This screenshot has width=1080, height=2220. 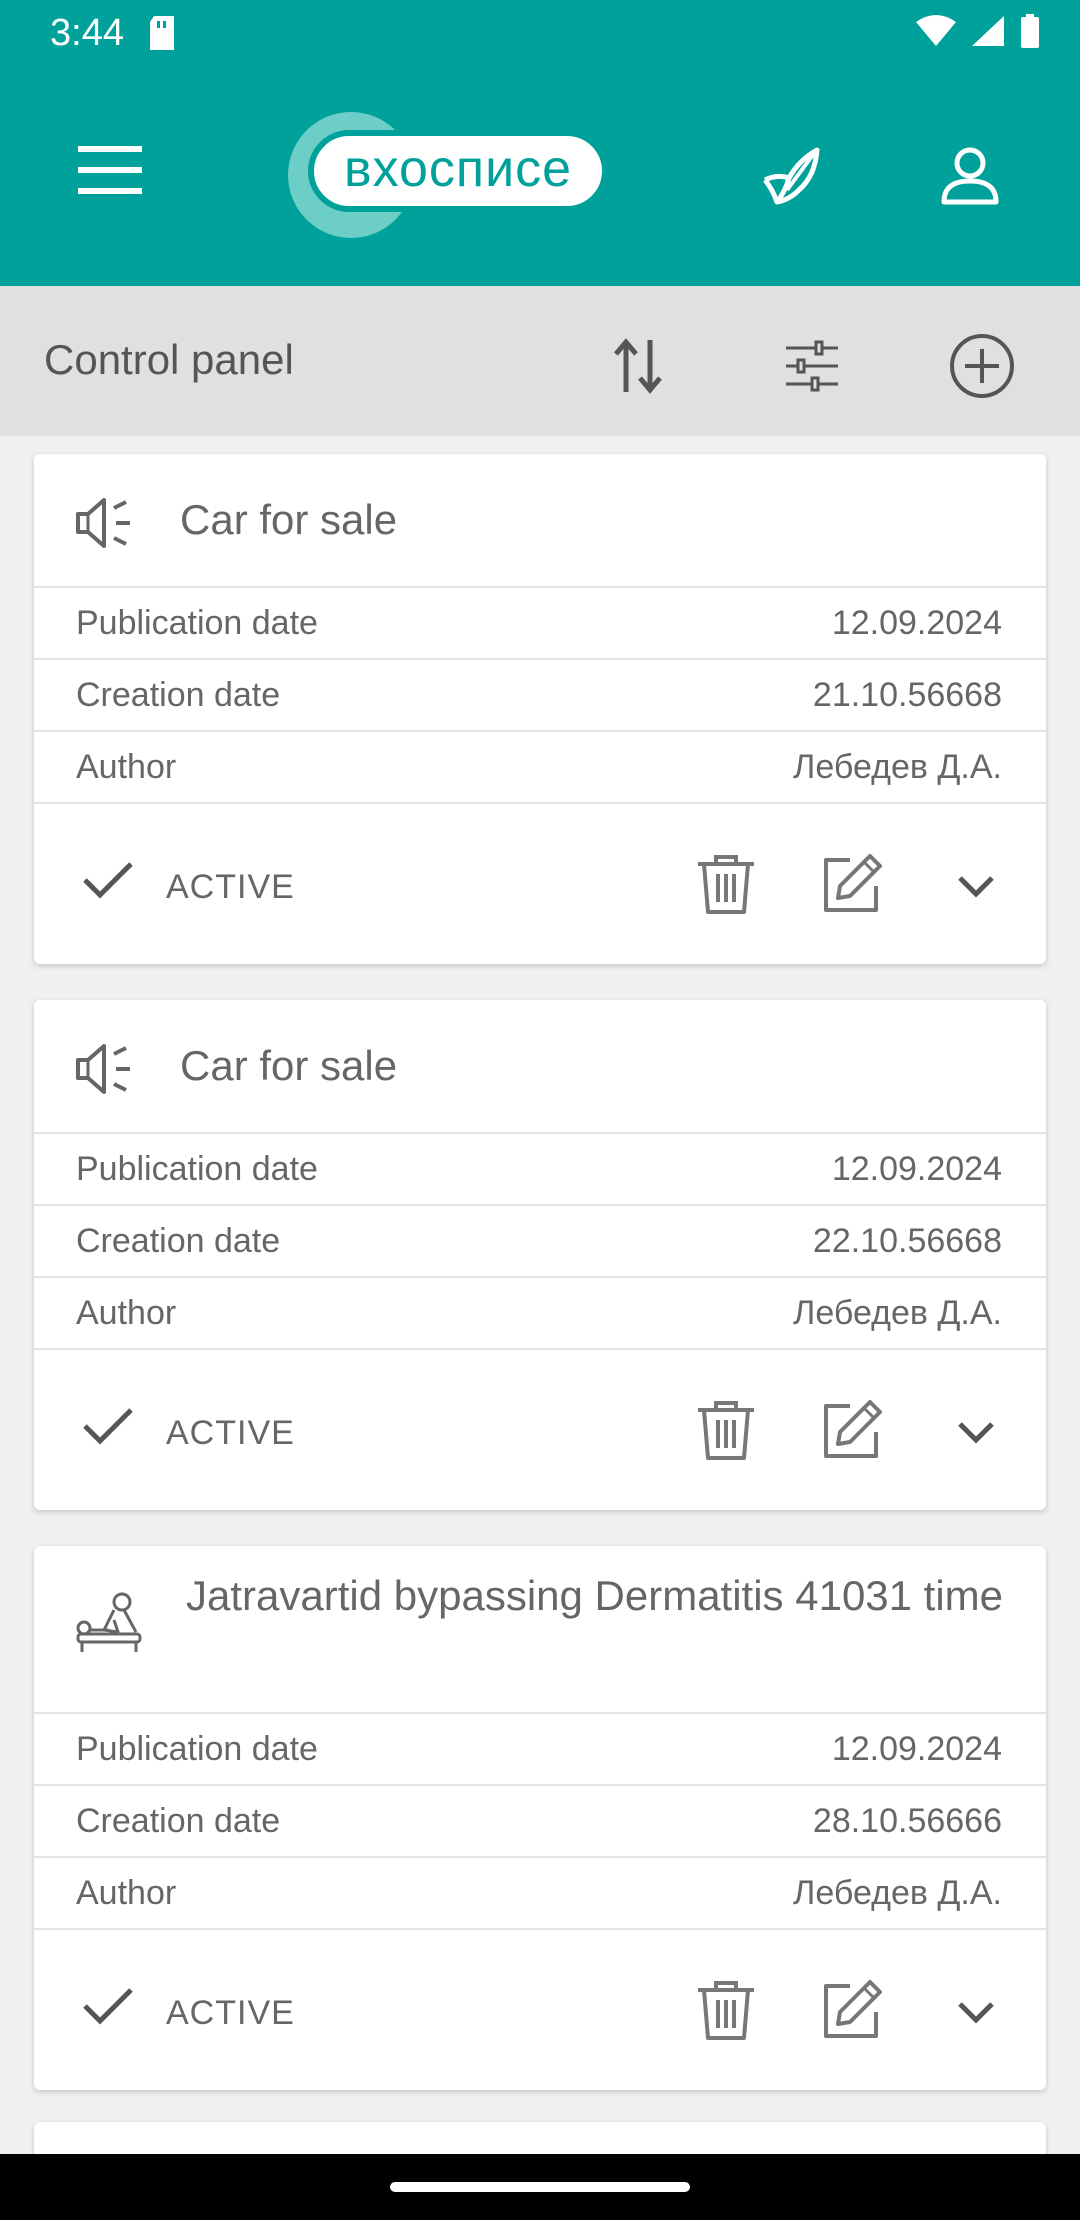 I want to click on logo-pill: вхосписе, so click(x=458, y=171).